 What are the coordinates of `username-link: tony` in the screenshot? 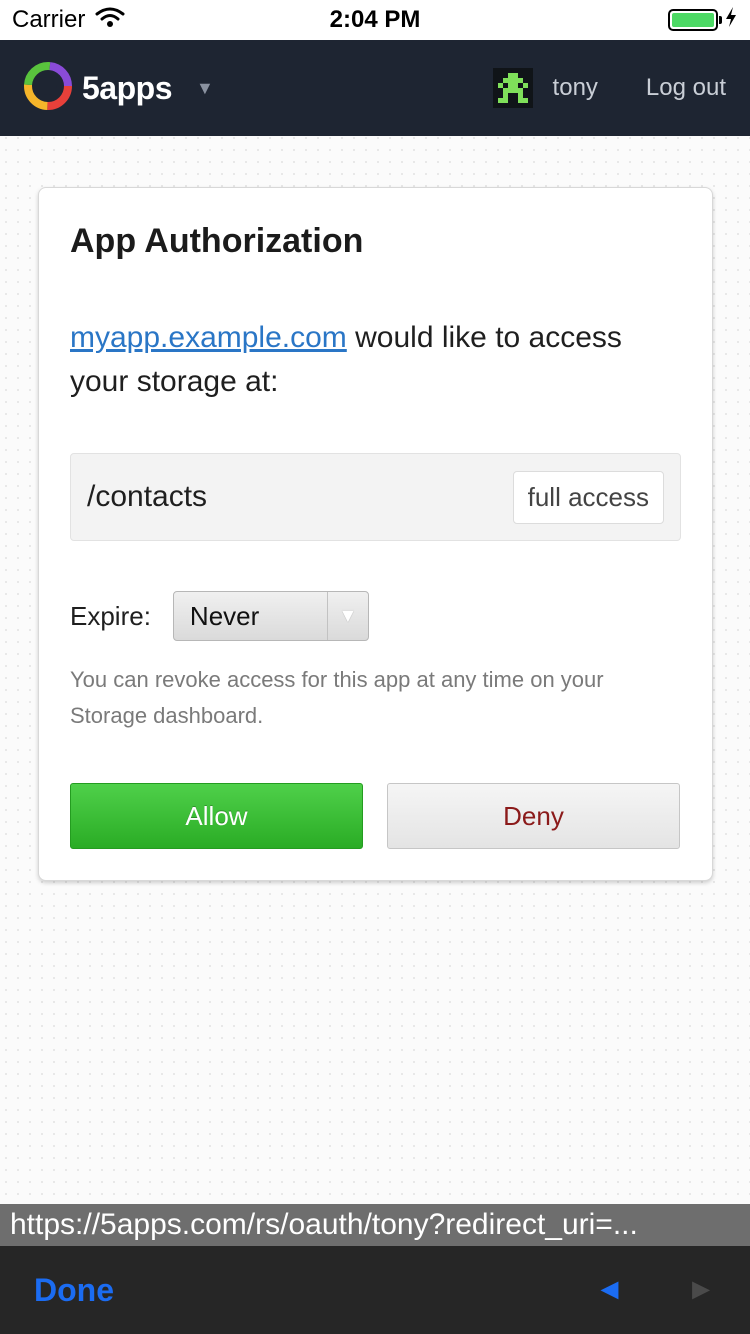 It's located at (575, 88).